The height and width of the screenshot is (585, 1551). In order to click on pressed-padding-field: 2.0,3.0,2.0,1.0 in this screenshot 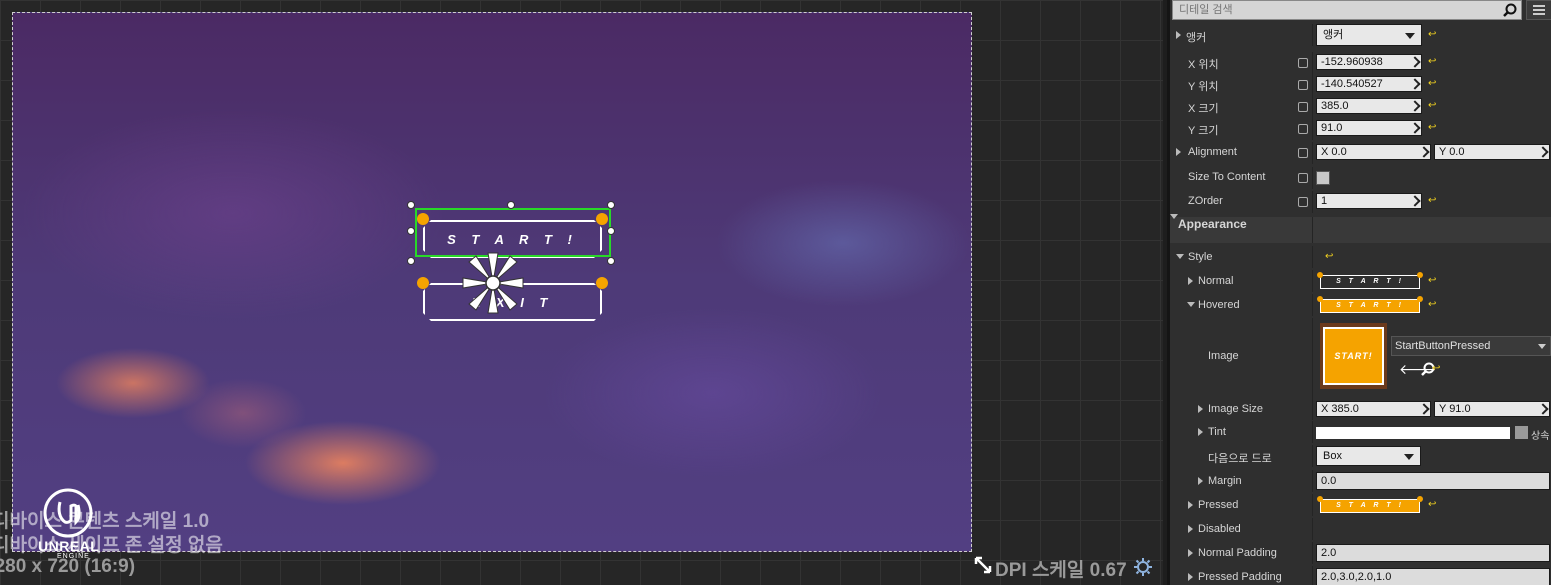, I will do `click(1433, 576)`.